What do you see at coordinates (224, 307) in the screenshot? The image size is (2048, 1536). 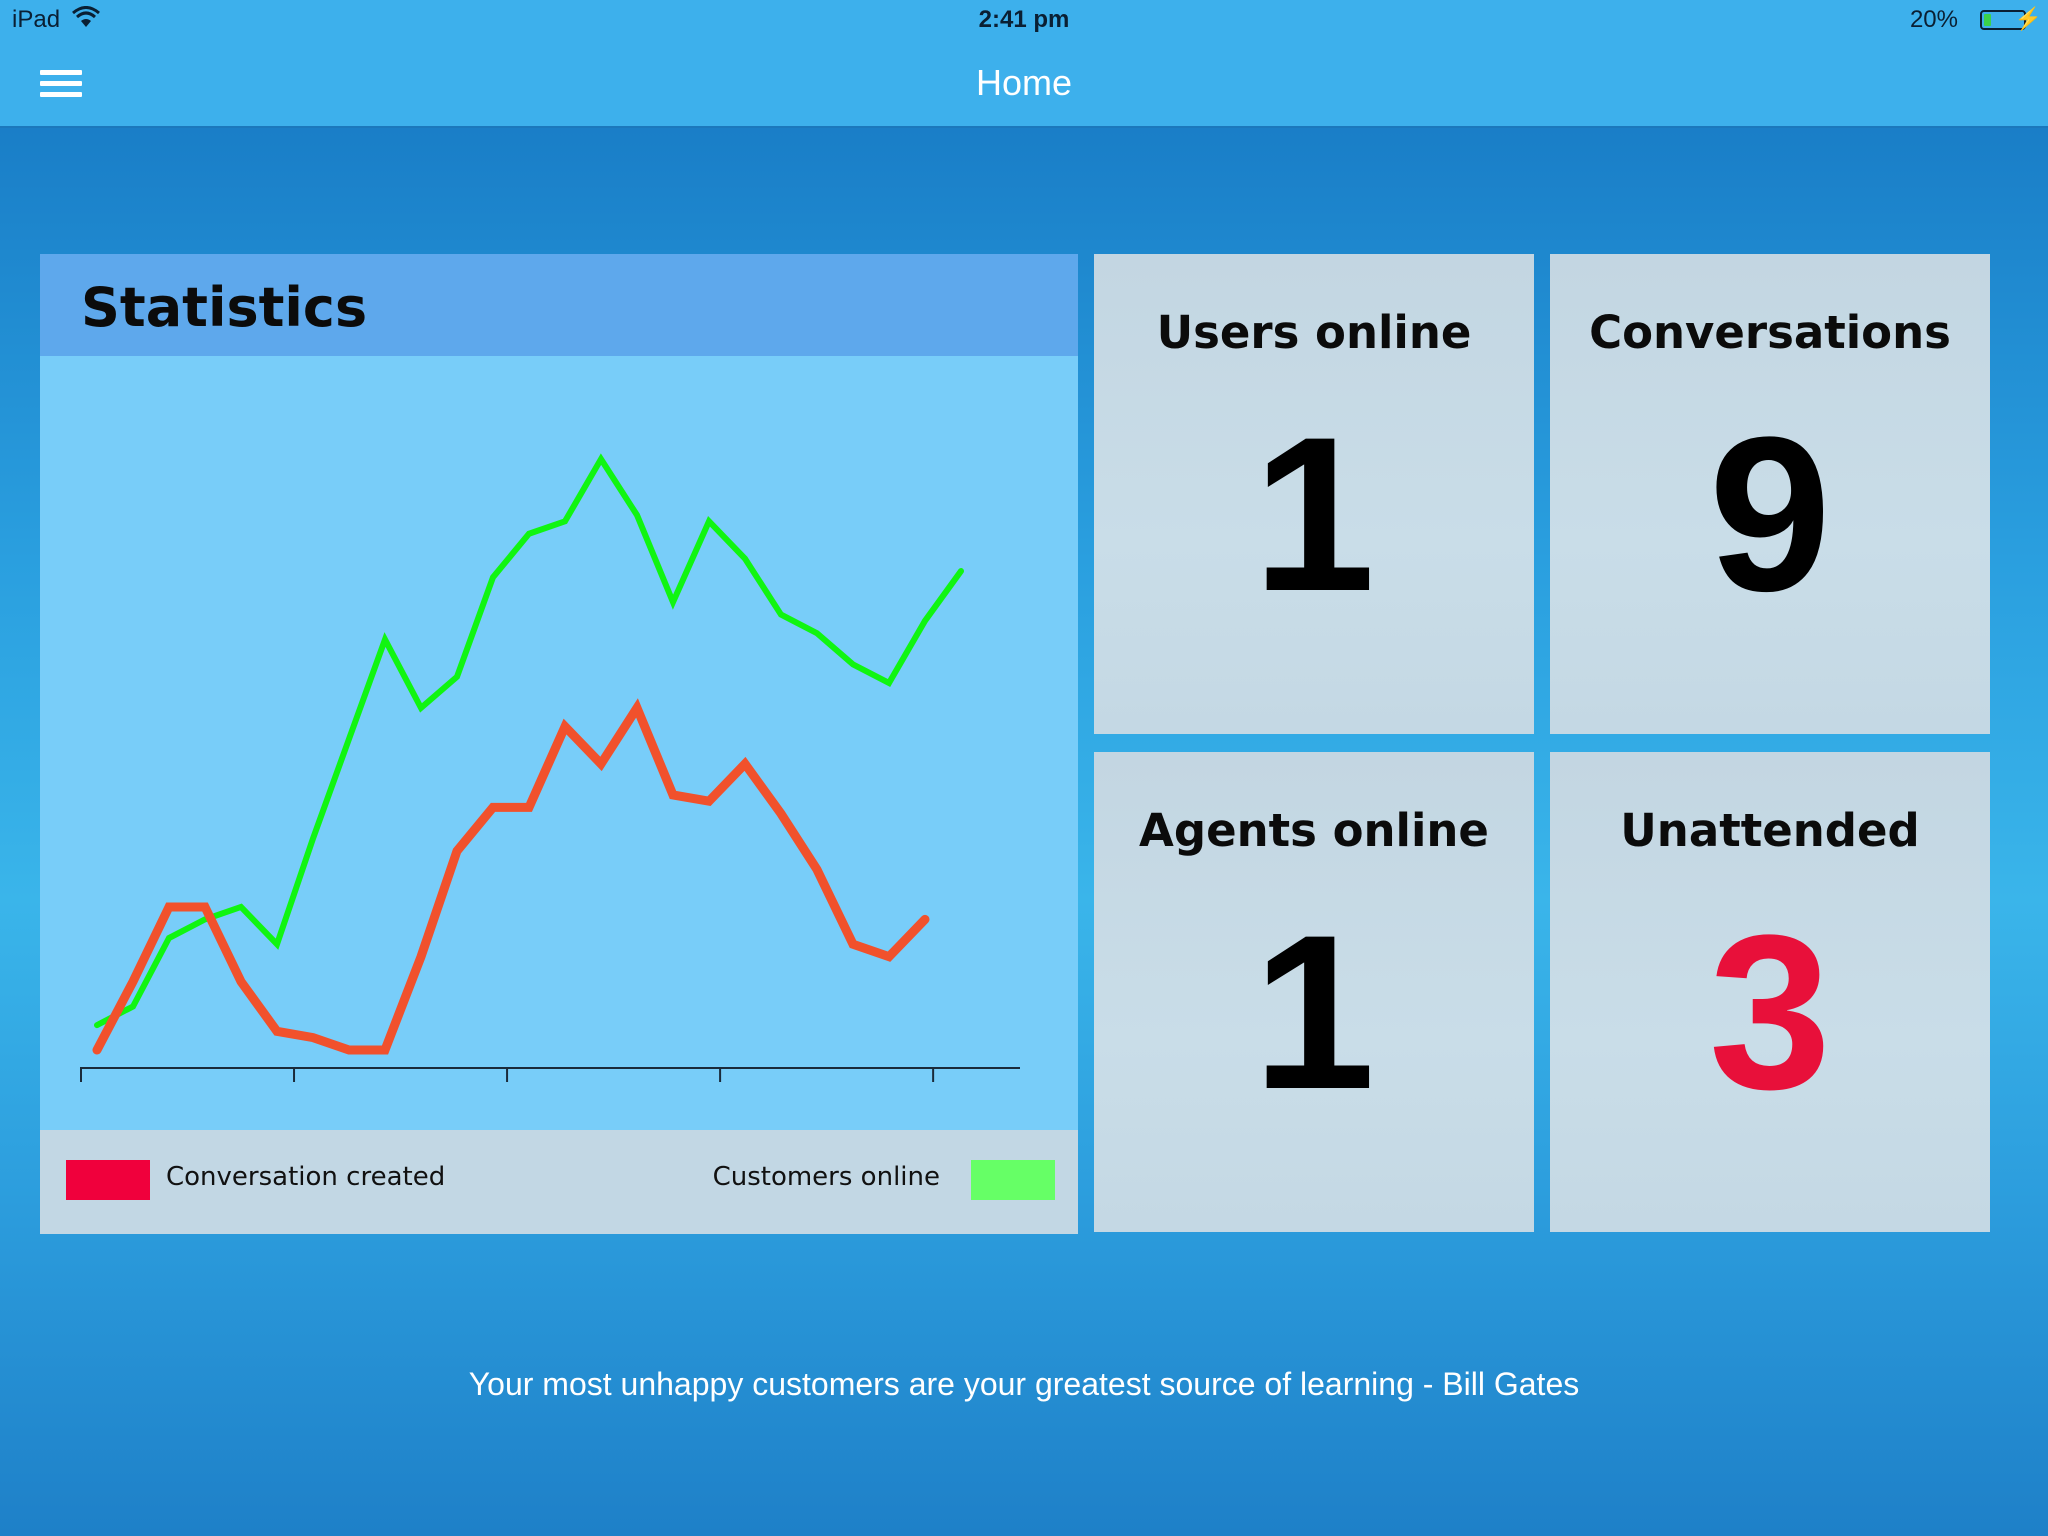 I see `statistics-title: Statistics` at bounding box center [224, 307].